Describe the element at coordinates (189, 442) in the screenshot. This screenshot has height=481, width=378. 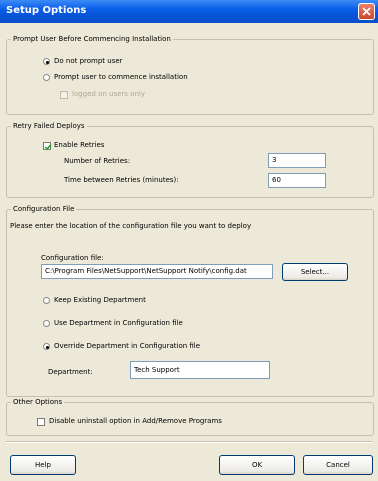
I see `footer-separator` at that location.